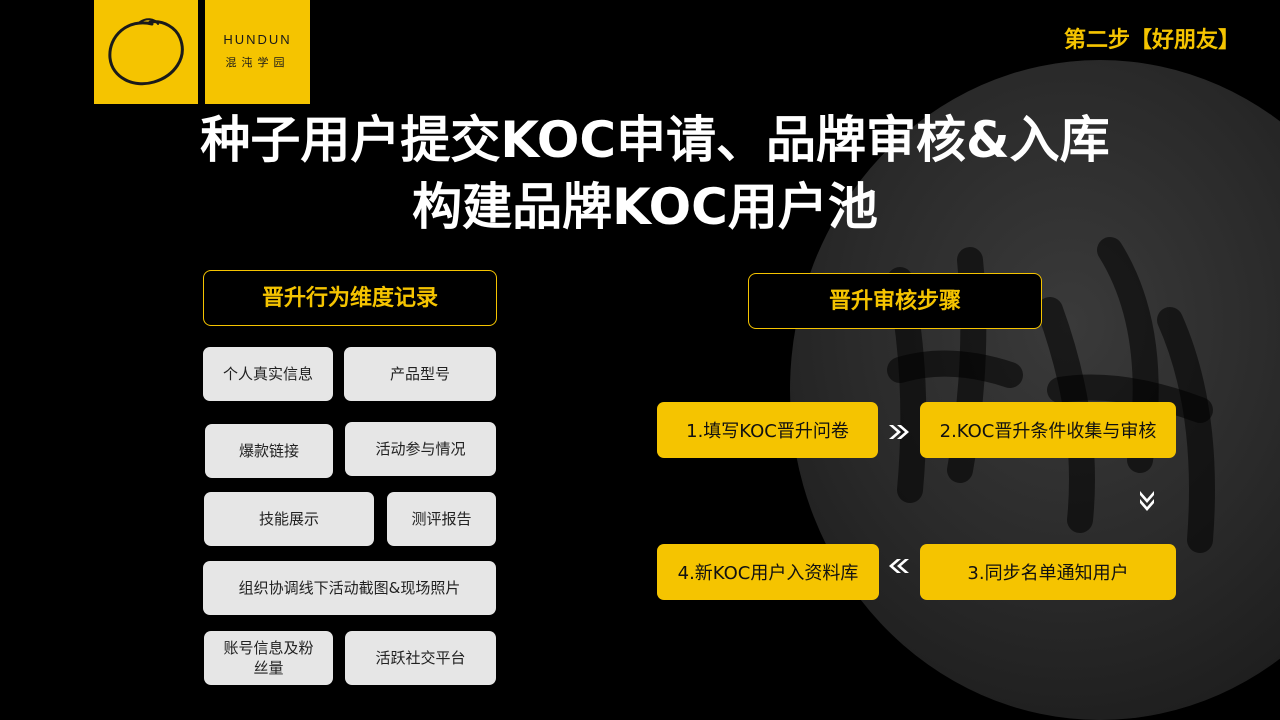  What do you see at coordinates (1151, 40) in the screenshot?
I see `step-label: 第二步【好朋友】` at bounding box center [1151, 40].